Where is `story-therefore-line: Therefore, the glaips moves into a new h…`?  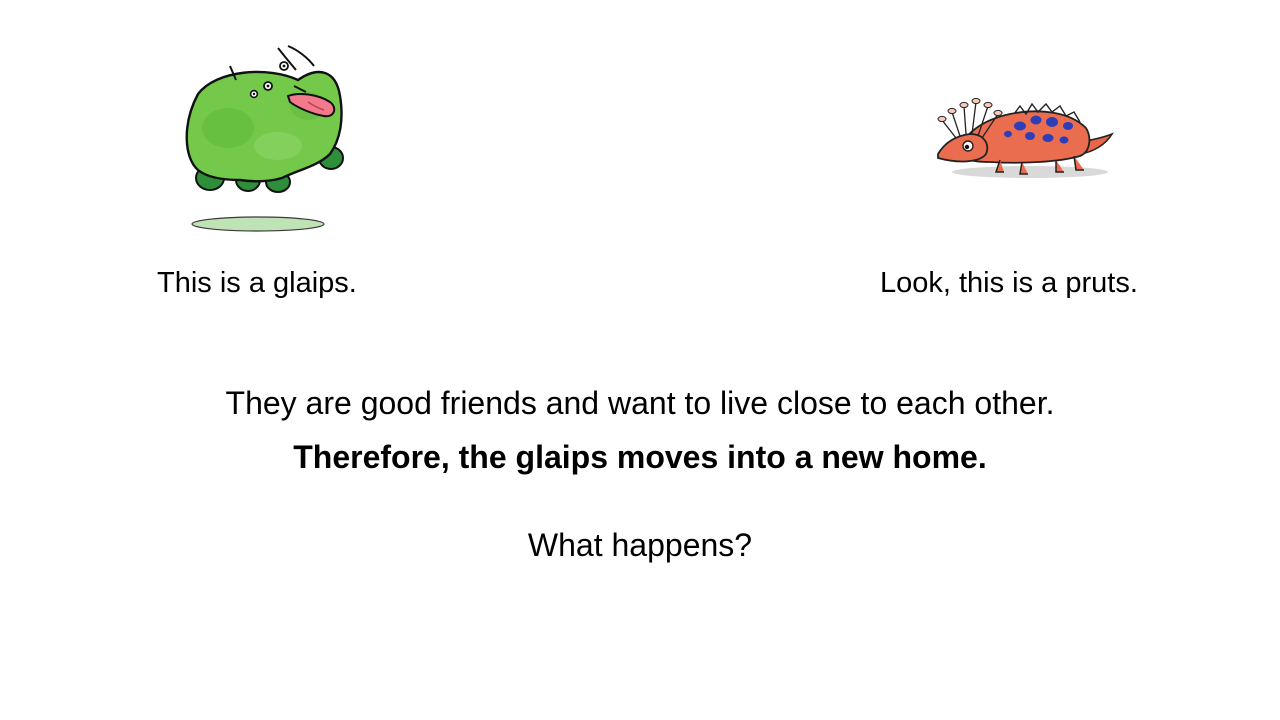 story-therefore-line: Therefore, the glaips moves into a new h… is located at coordinates (640, 457).